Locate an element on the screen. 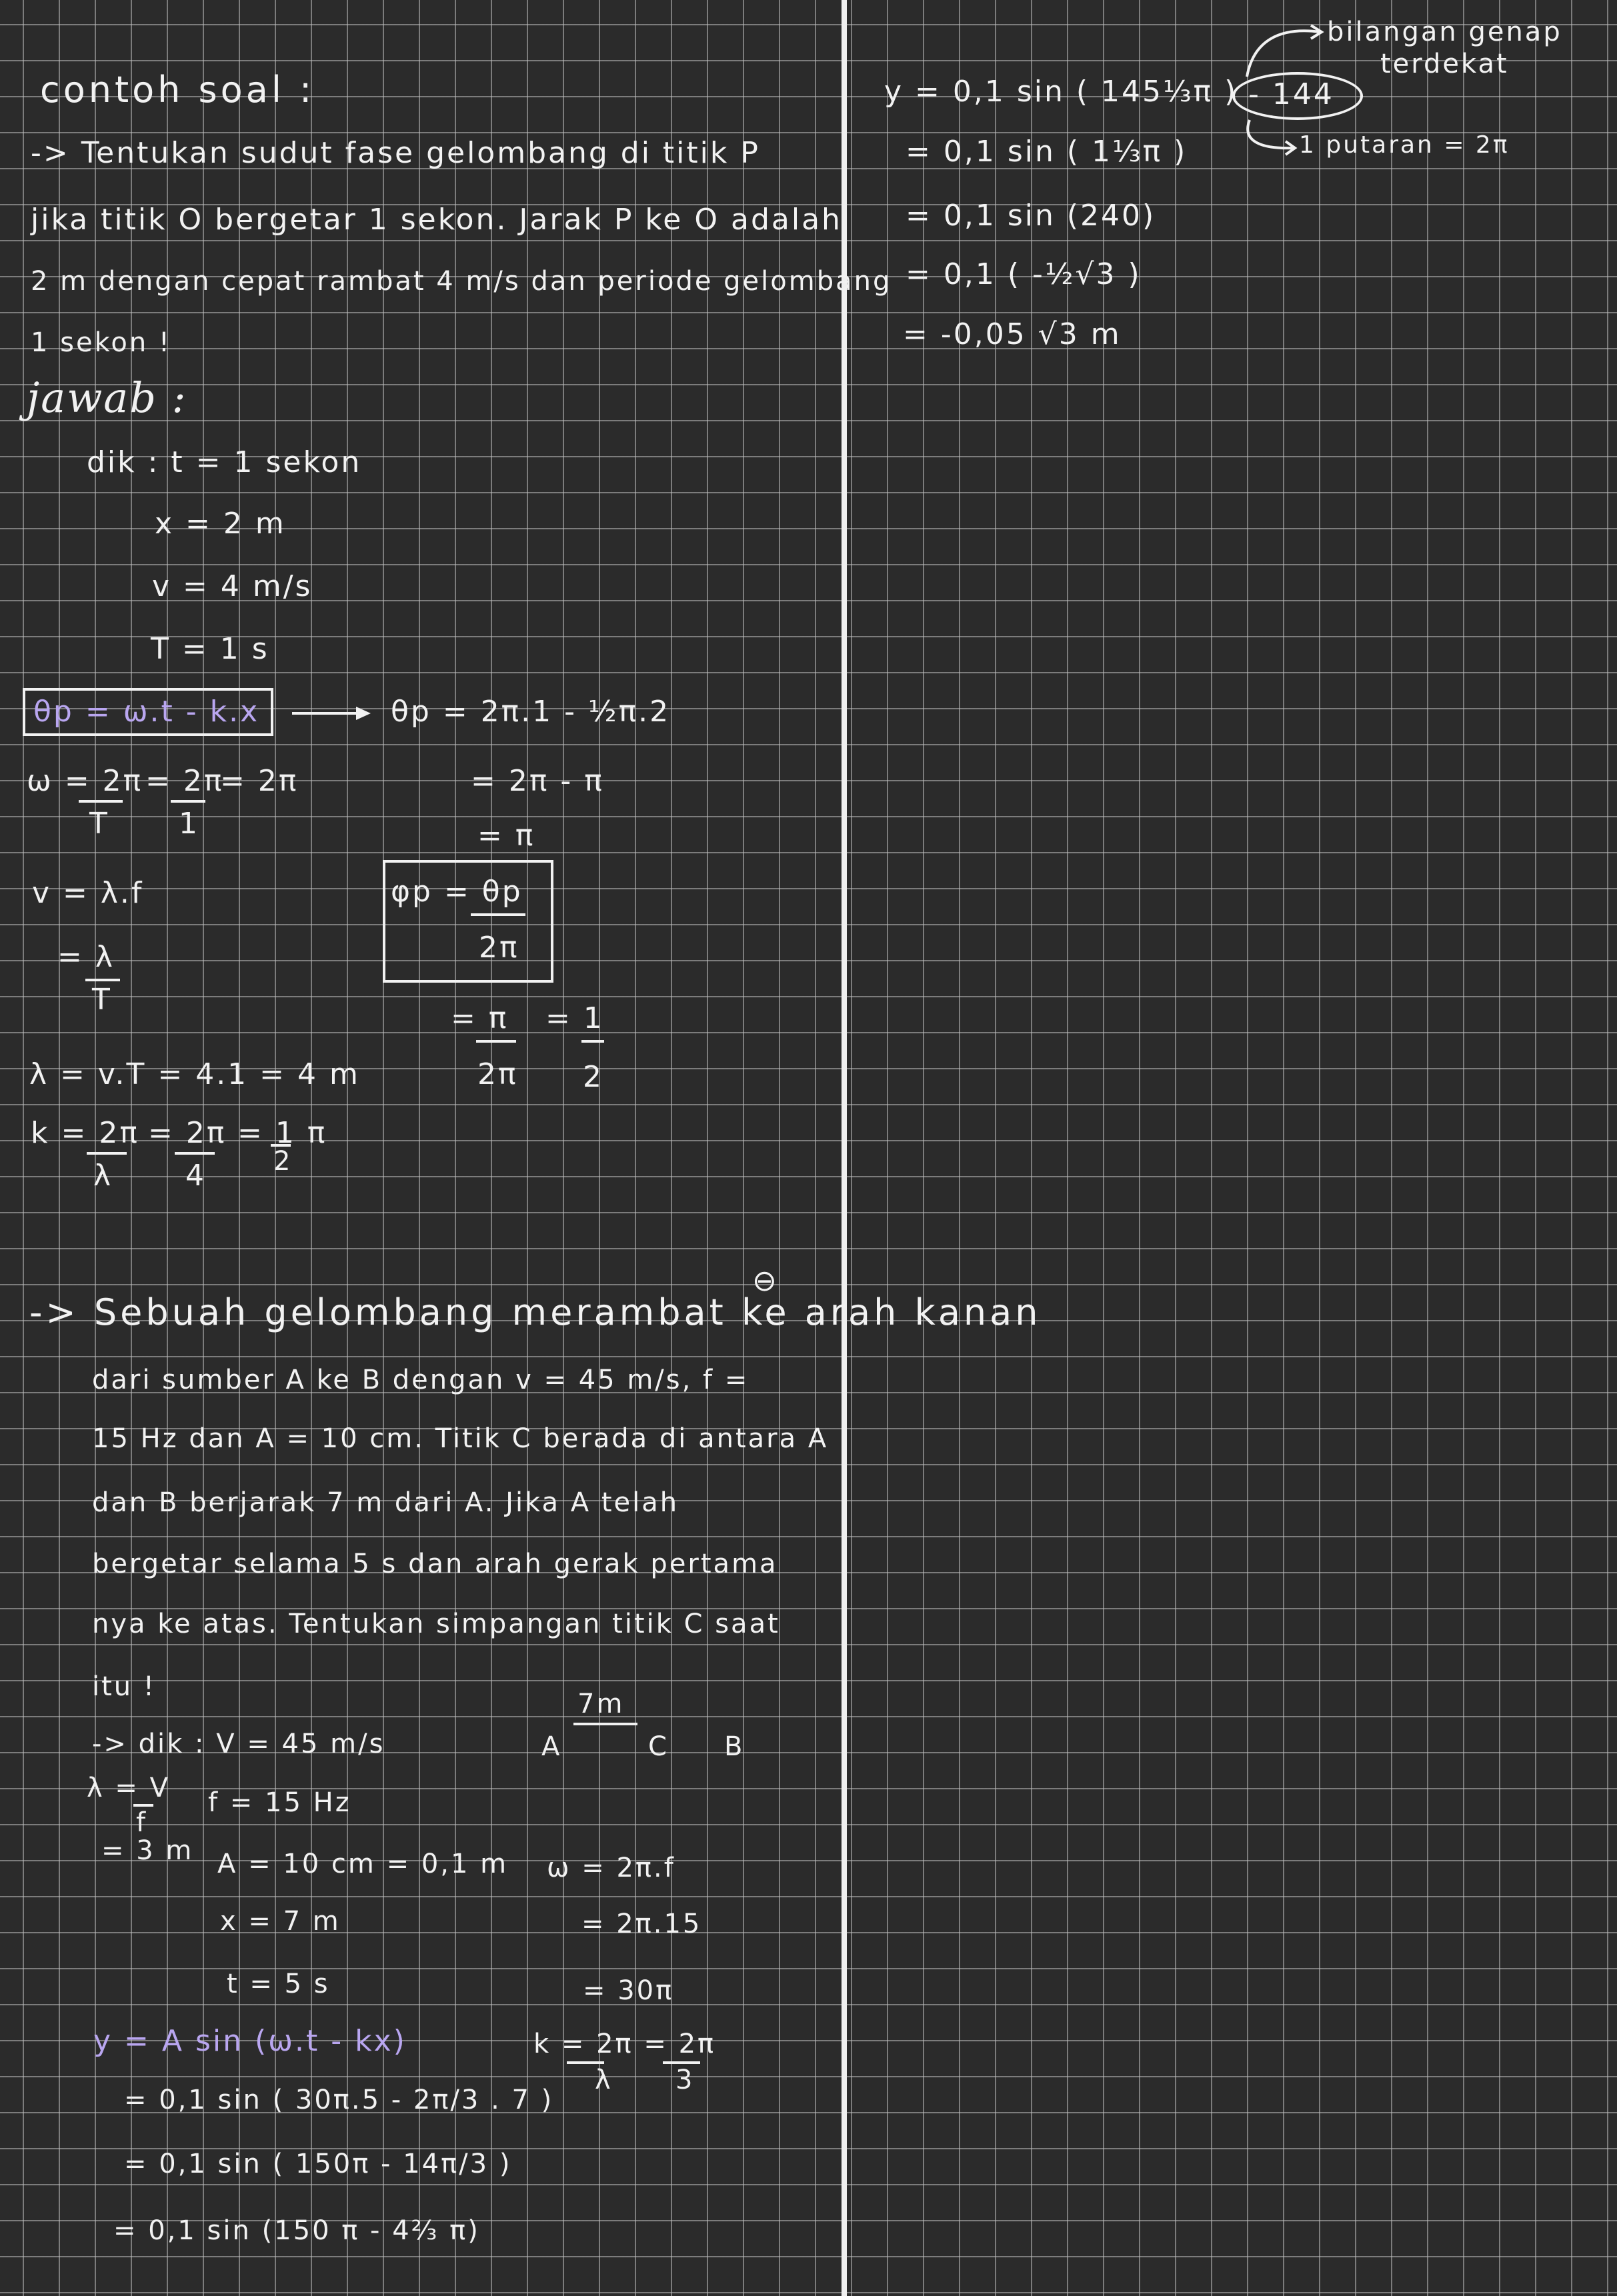 The width and height of the screenshot is (1617, 2296). arrow-line is located at coordinates (325, 713).